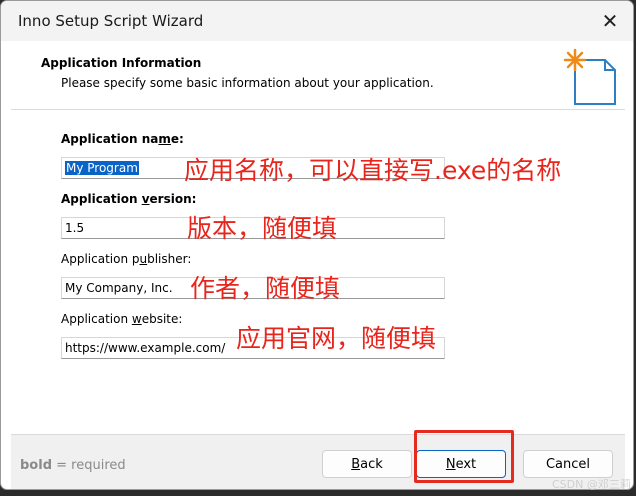 The image size is (636, 496). Describe the element at coordinates (122, 139) in the screenshot. I see `app-name-label: Application name:` at that location.